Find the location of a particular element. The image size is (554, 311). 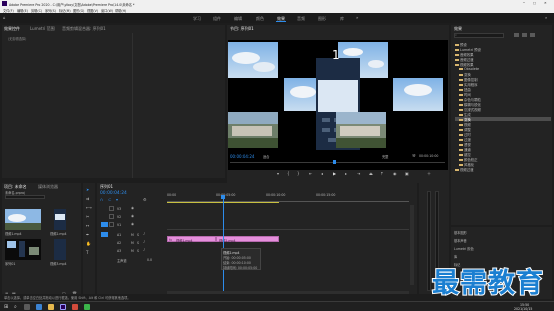

effects-tree-row: 过时 is located at coordinates (465, 134).